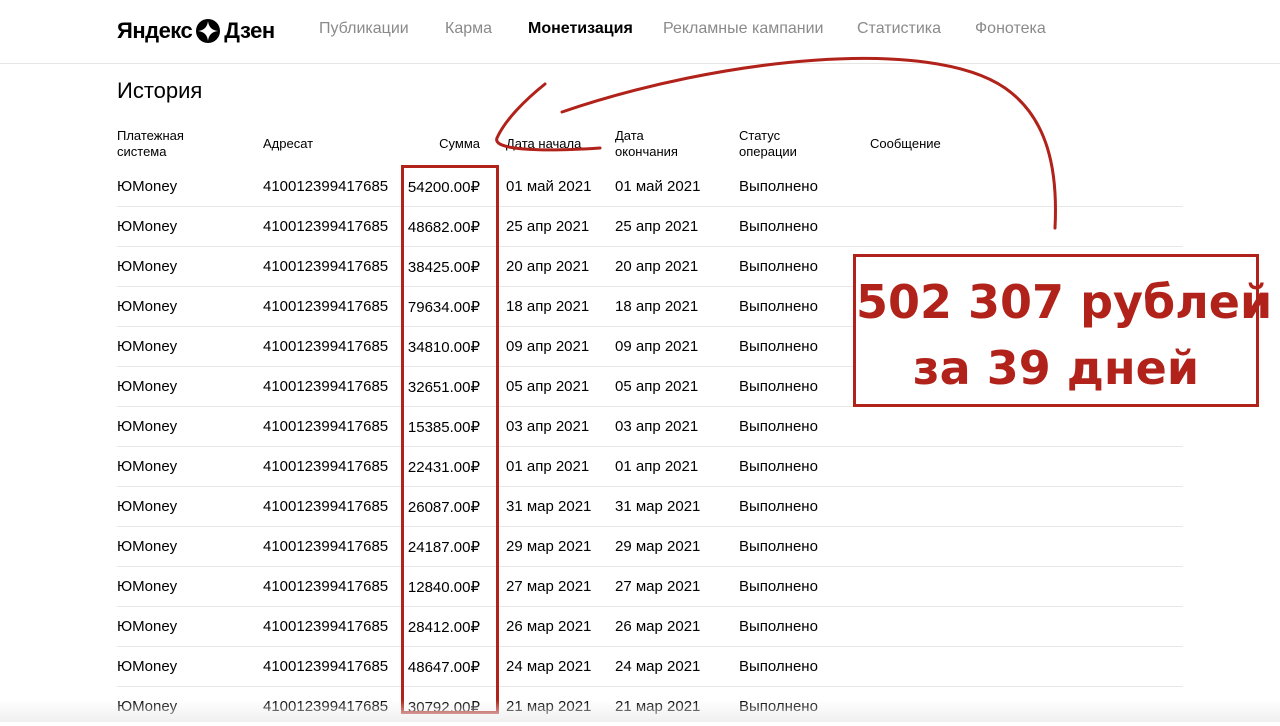 This screenshot has width=1280, height=726. I want to click on cell-amount: 30792.00₽, so click(450, 706).